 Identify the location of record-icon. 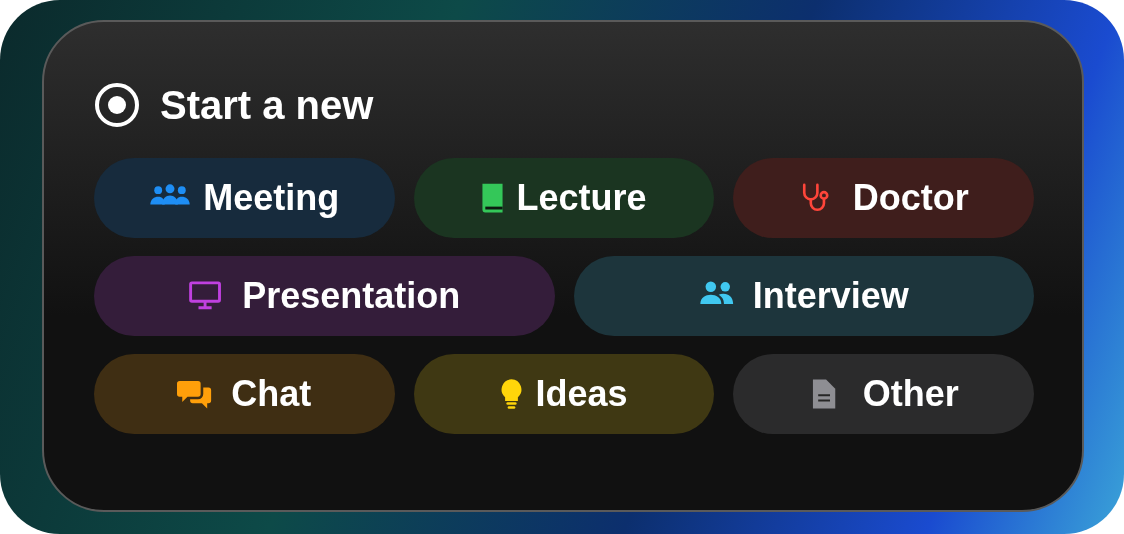
(117, 105).